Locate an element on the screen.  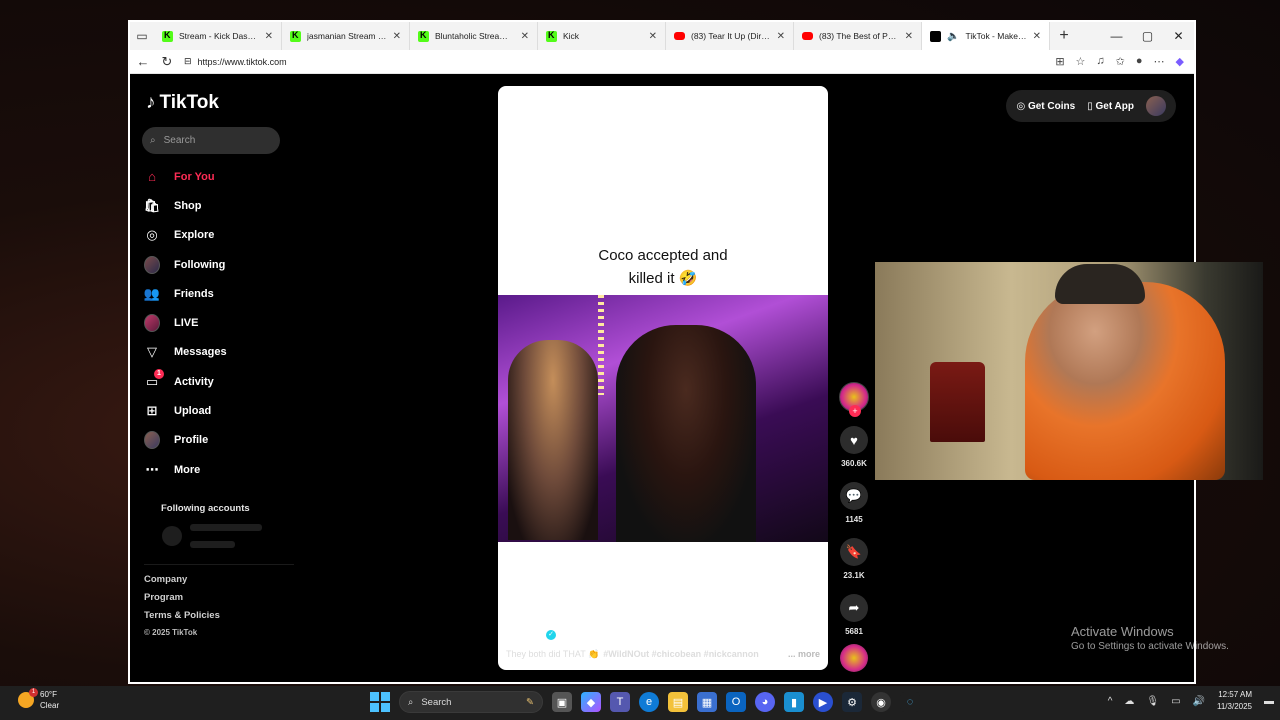
task-view-icon: ▣ is located at coordinates (562, 702).